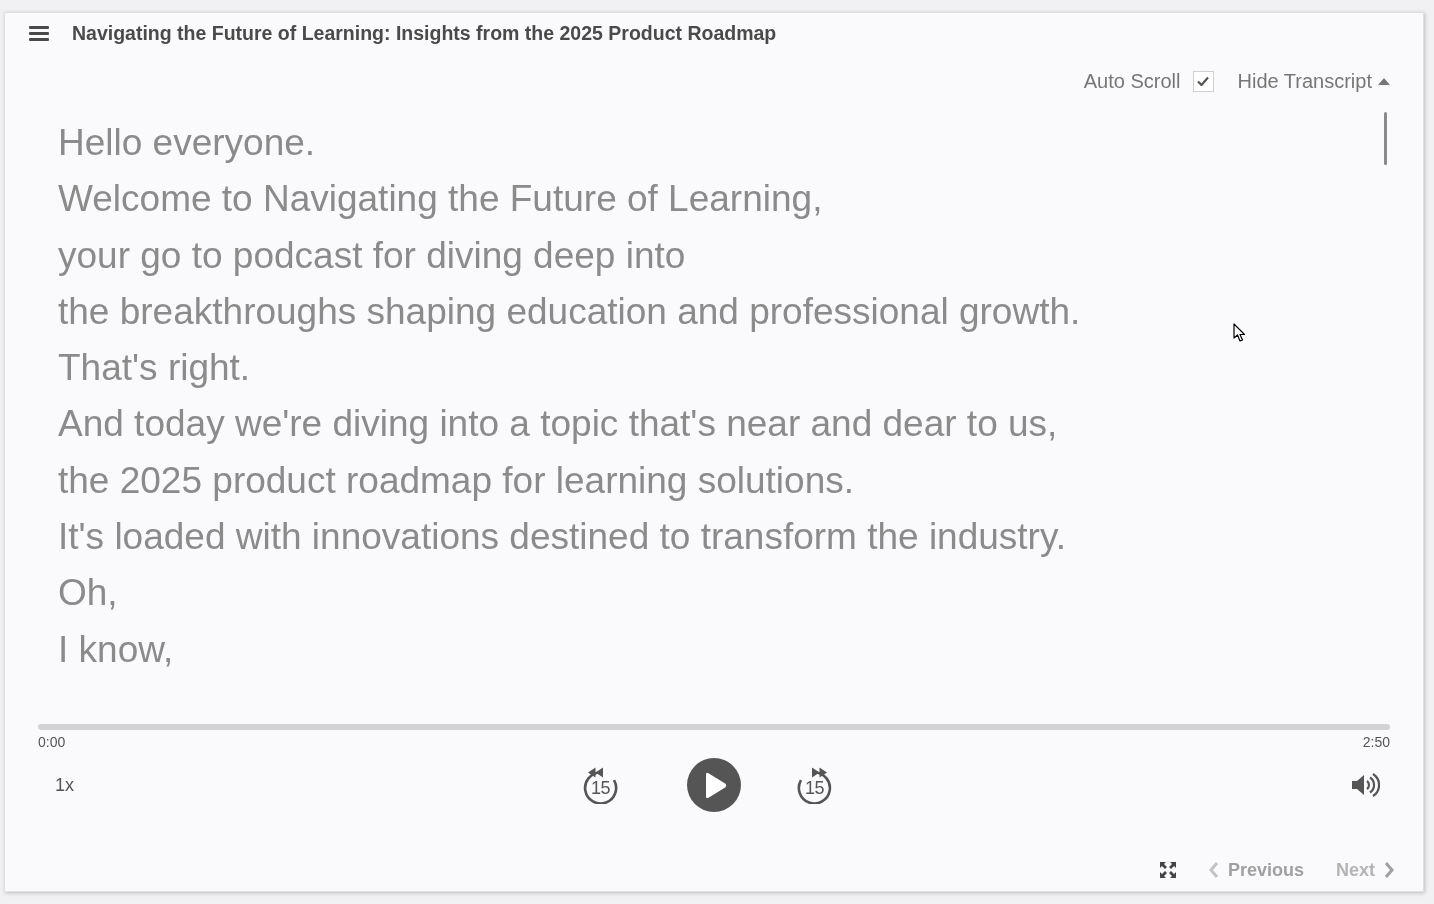  I want to click on play-icon, so click(716, 785).